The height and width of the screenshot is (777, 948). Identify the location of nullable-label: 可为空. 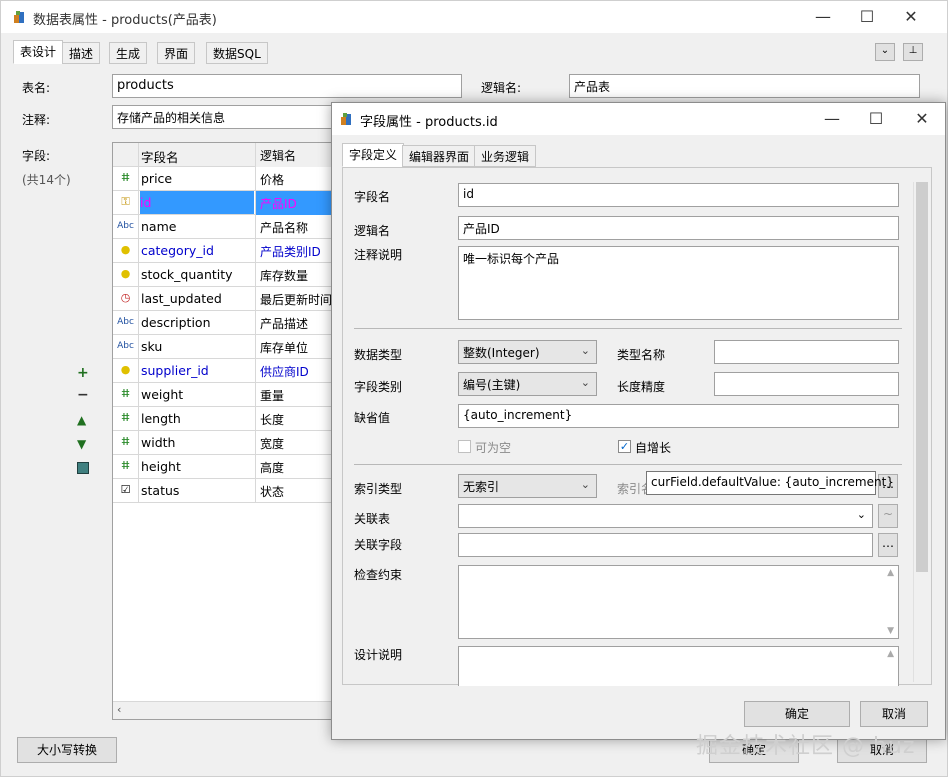
(493, 448).